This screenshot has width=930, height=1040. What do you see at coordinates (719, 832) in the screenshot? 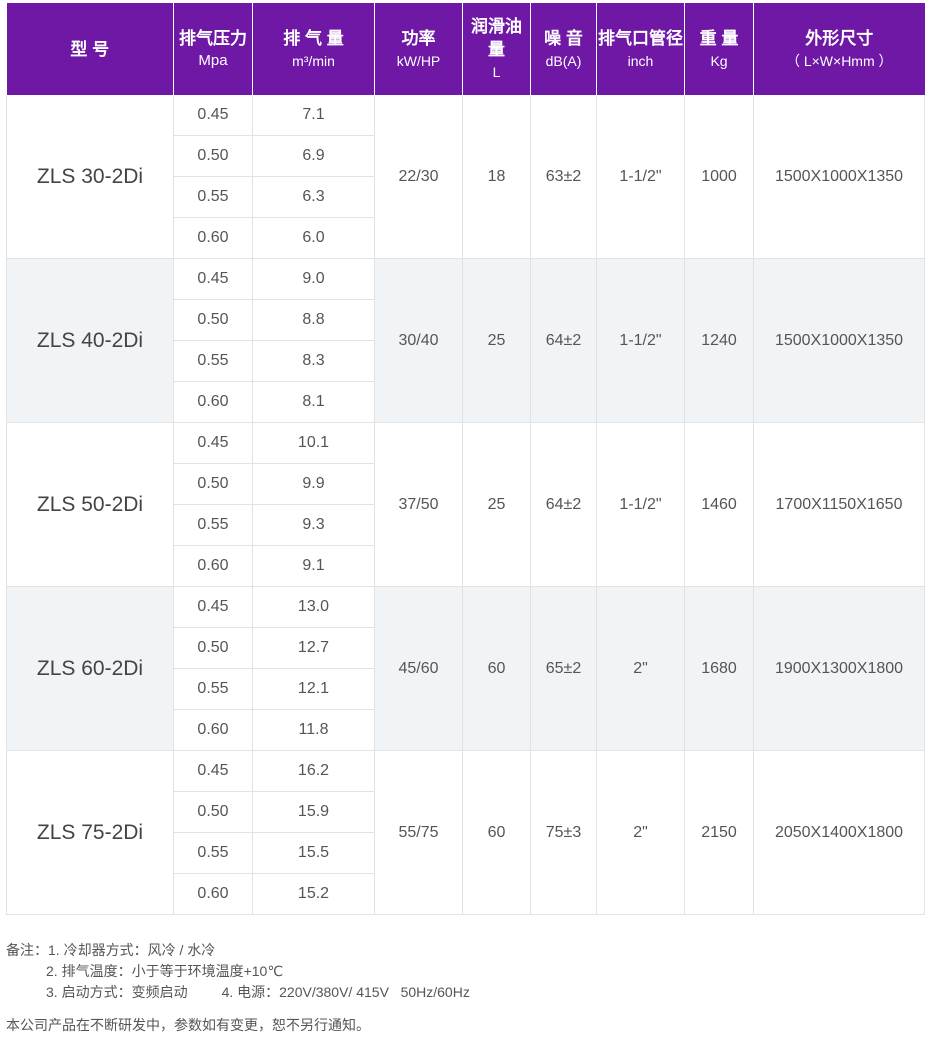
I see `weight-cell: 2150` at bounding box center [719, 832].